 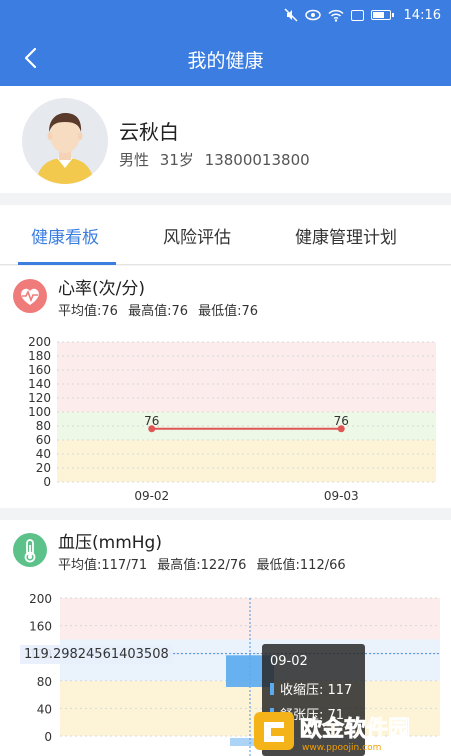 What do you see at coordinates (39, 384) in the screenshot?
I see `hr-y-tick: 140` at bounding box center [39, 384].